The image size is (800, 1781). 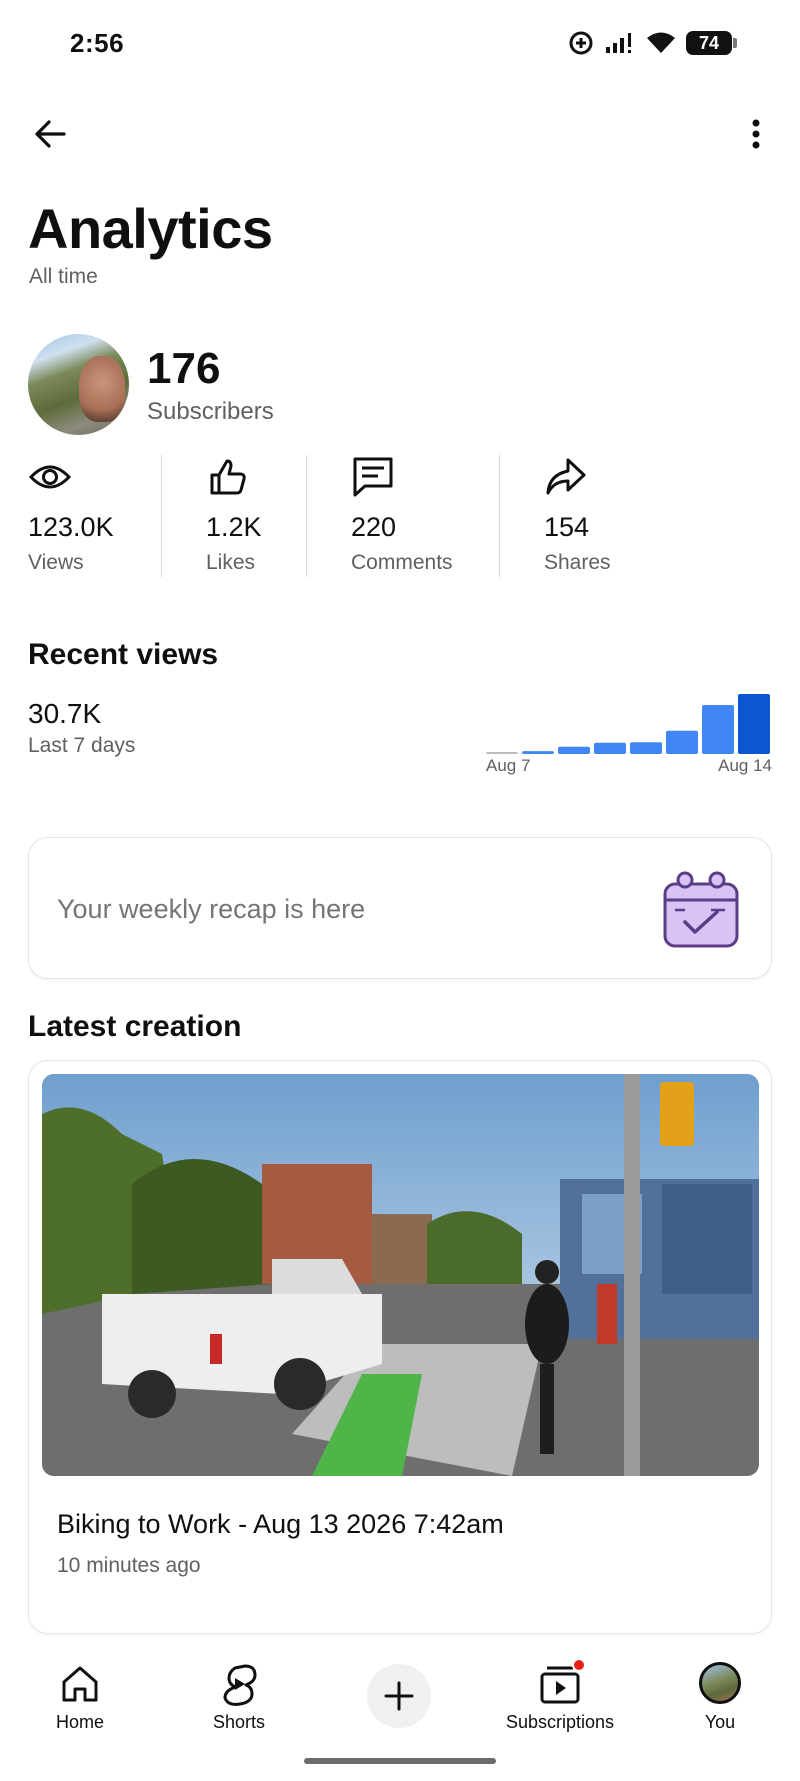 I want to click on more-vert-icon, so click(x=756, y=134).